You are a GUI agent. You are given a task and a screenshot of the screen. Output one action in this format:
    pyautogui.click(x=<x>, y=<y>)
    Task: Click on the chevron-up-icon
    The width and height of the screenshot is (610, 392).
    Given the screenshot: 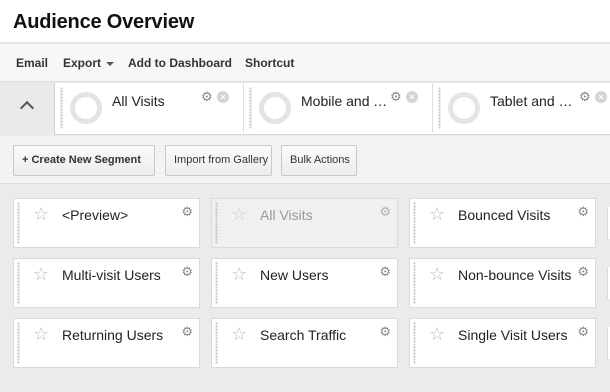 What is the action you would take?
    pyautogui.click(x=27, y=108)
    